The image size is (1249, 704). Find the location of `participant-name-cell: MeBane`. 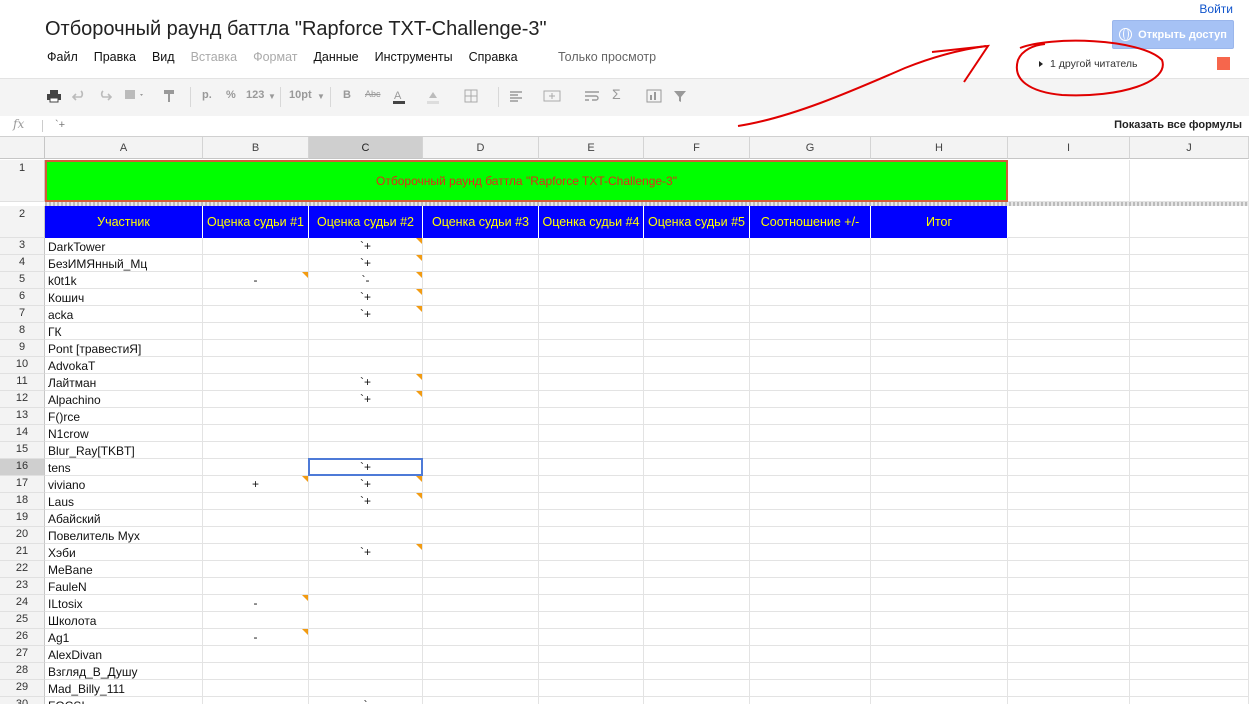

participant-name-cell: MeBane is located at coordinates (124, 569).